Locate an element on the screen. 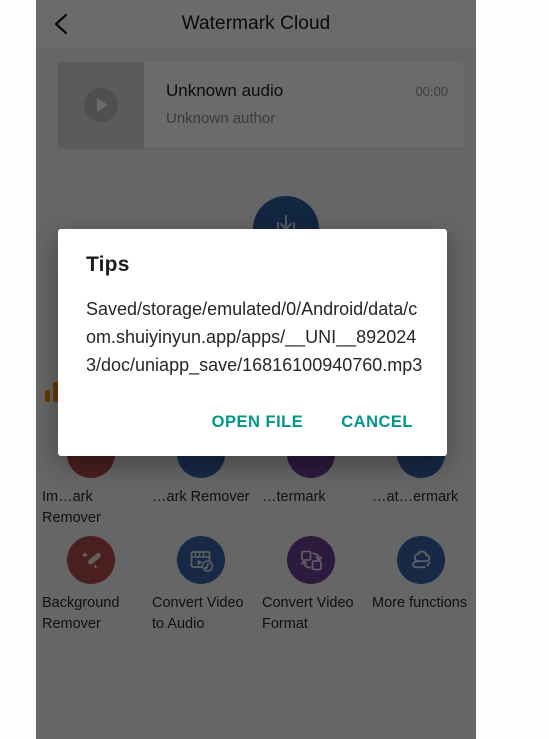 This screenshot has height=739, width=549. cancel-button: CANCEL is located at coordinates (377, 422).